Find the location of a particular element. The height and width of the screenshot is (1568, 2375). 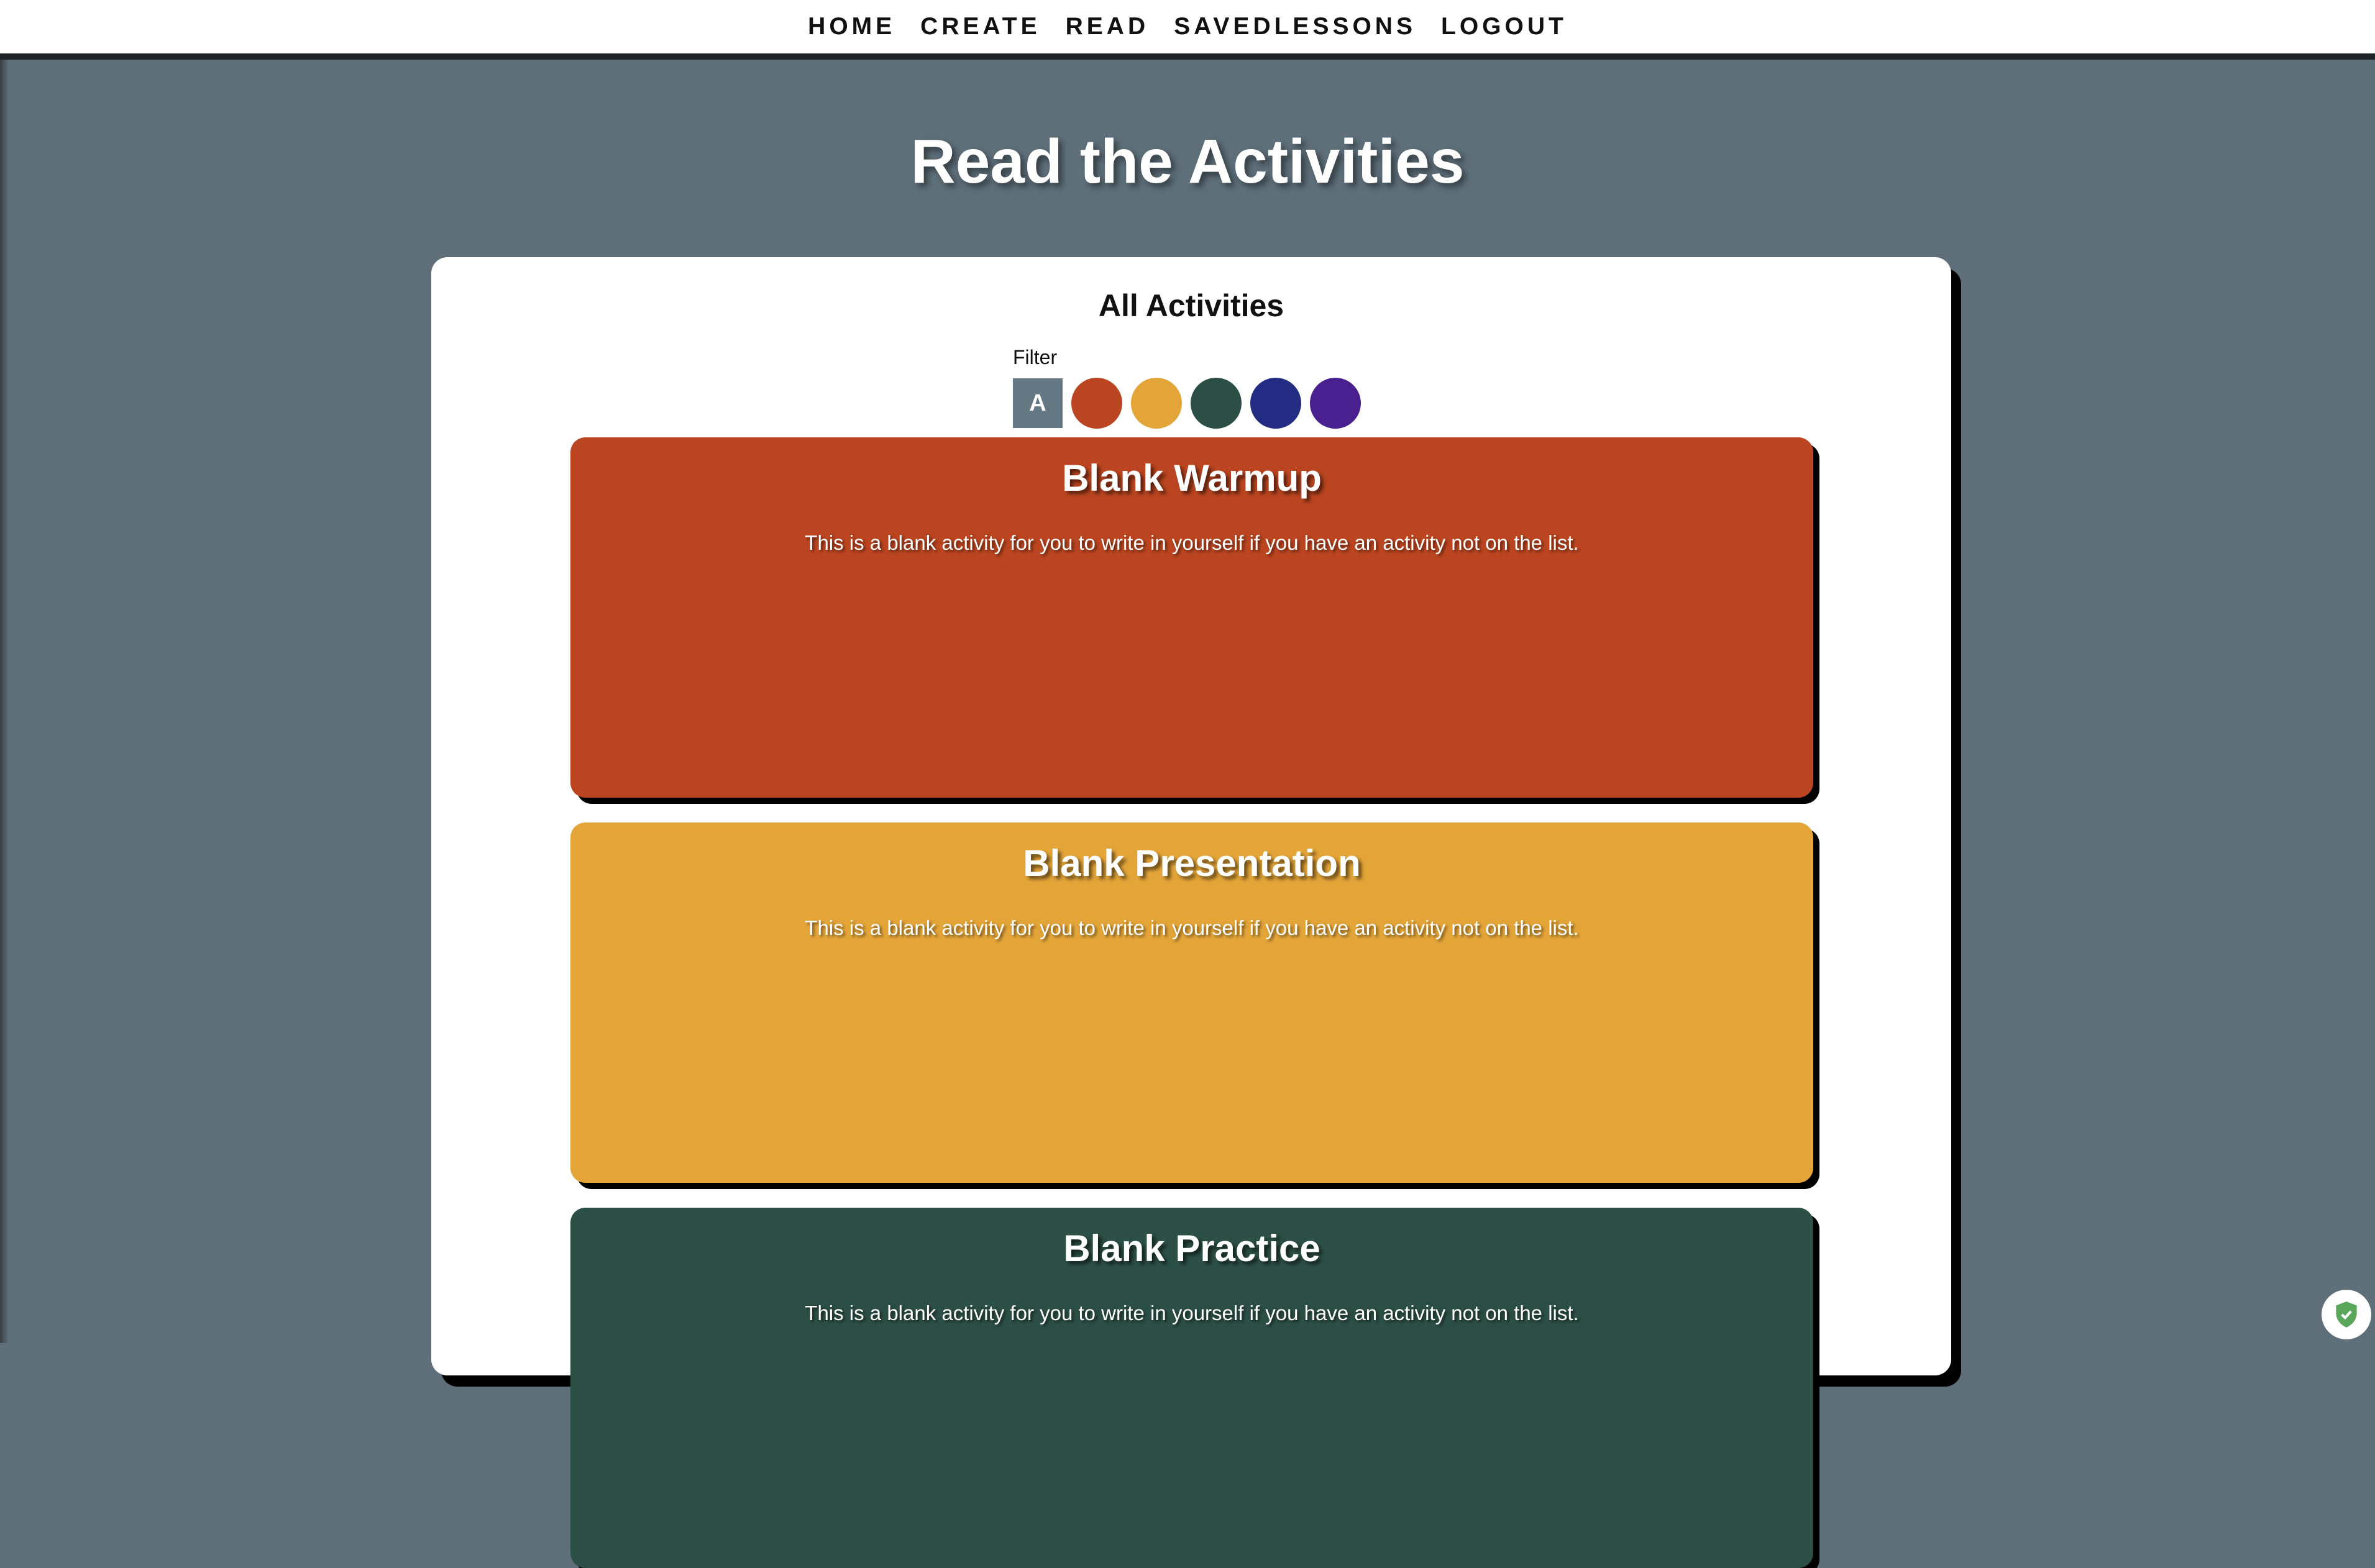

filter-all-button: A is located at coordinates (1038, 403).